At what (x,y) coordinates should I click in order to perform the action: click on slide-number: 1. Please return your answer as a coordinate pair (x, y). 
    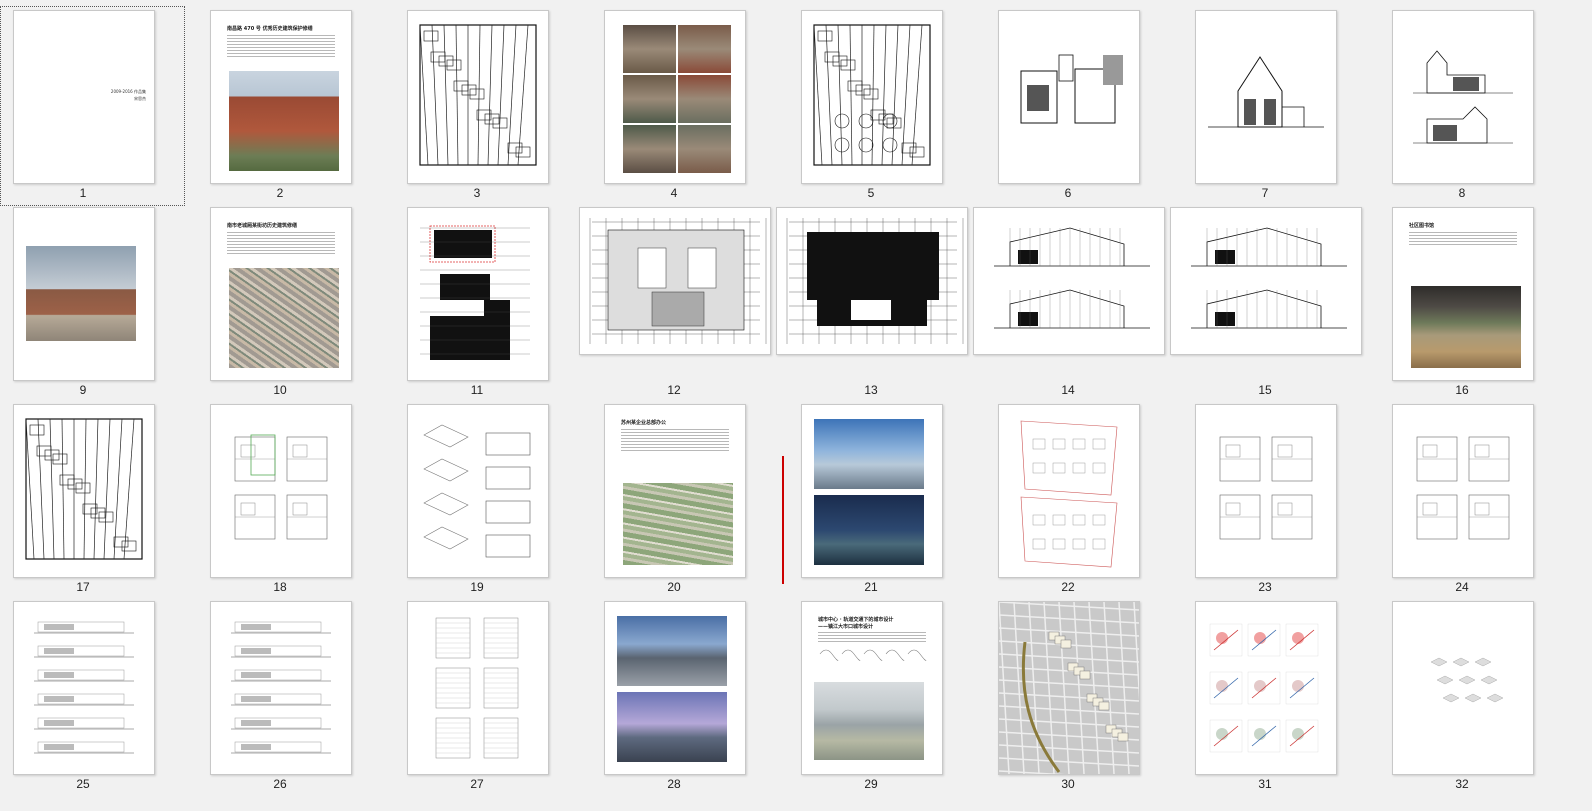
    Looking at the image, I should click on (83, 193).